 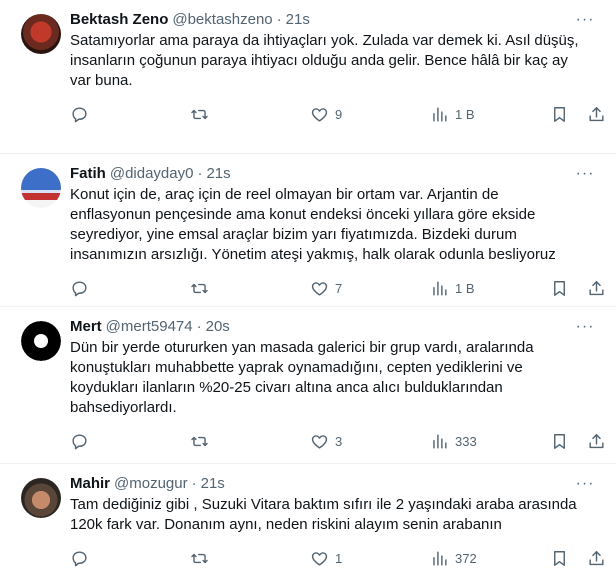 I want to click on like-count: 7, so click(x=339, y=288).